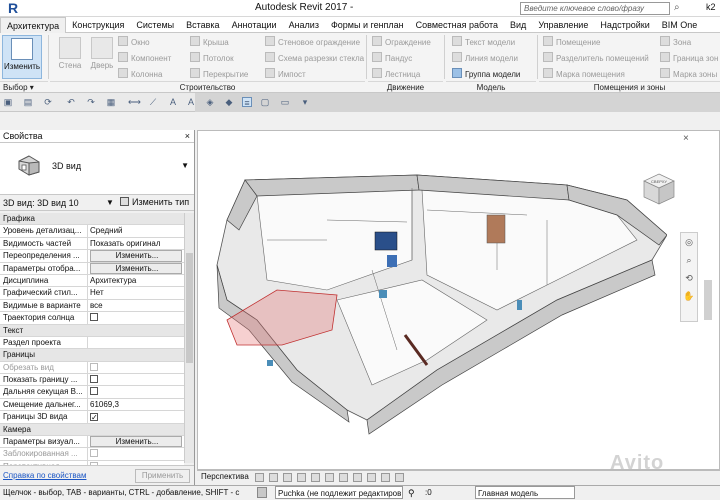  Describe the element at coordinates (680, 25) in the screenshot. I see `tab-11: BIM One` at that location.